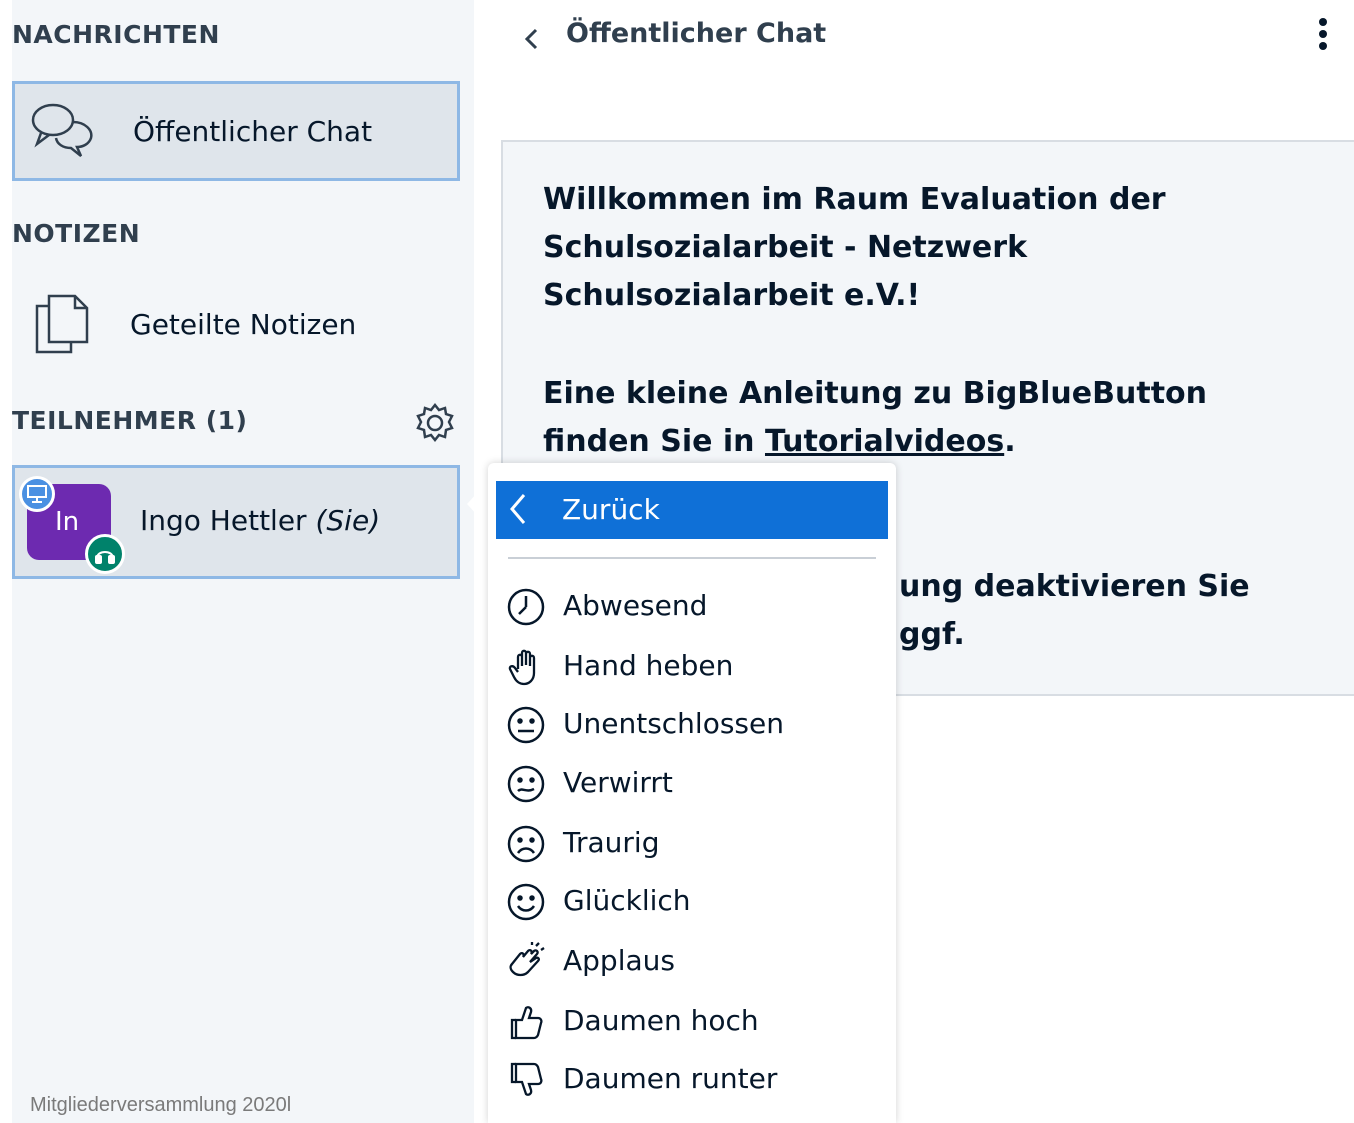 The width and height of the screenshot is (1354, 1123). I want to click on messages-section-title: NACHRICHTEN, so click(116, 34).